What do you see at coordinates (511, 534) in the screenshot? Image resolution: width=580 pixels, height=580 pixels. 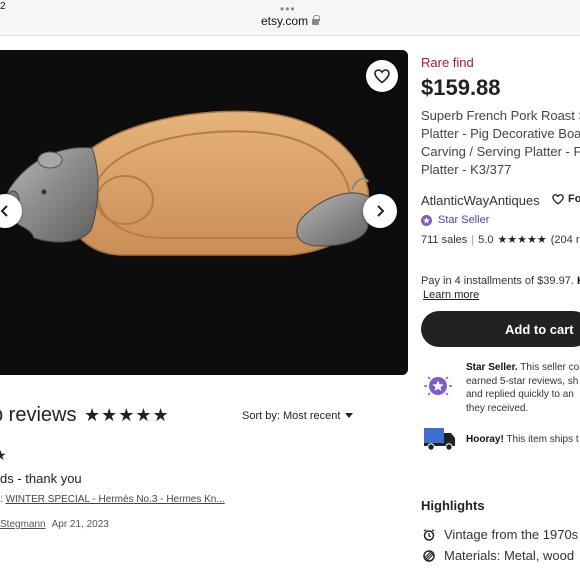 I see `highlight-text: Vintage from the 1970s` at bounding box center [511, 534].